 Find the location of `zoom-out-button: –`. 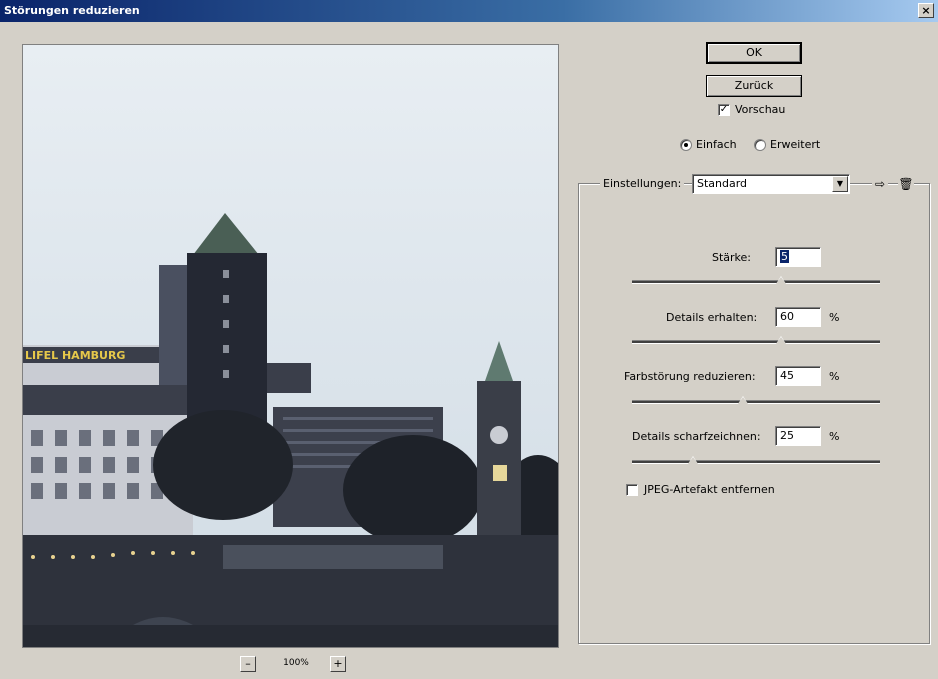

zoom-out-button: – is located at coordinates (248, 664).